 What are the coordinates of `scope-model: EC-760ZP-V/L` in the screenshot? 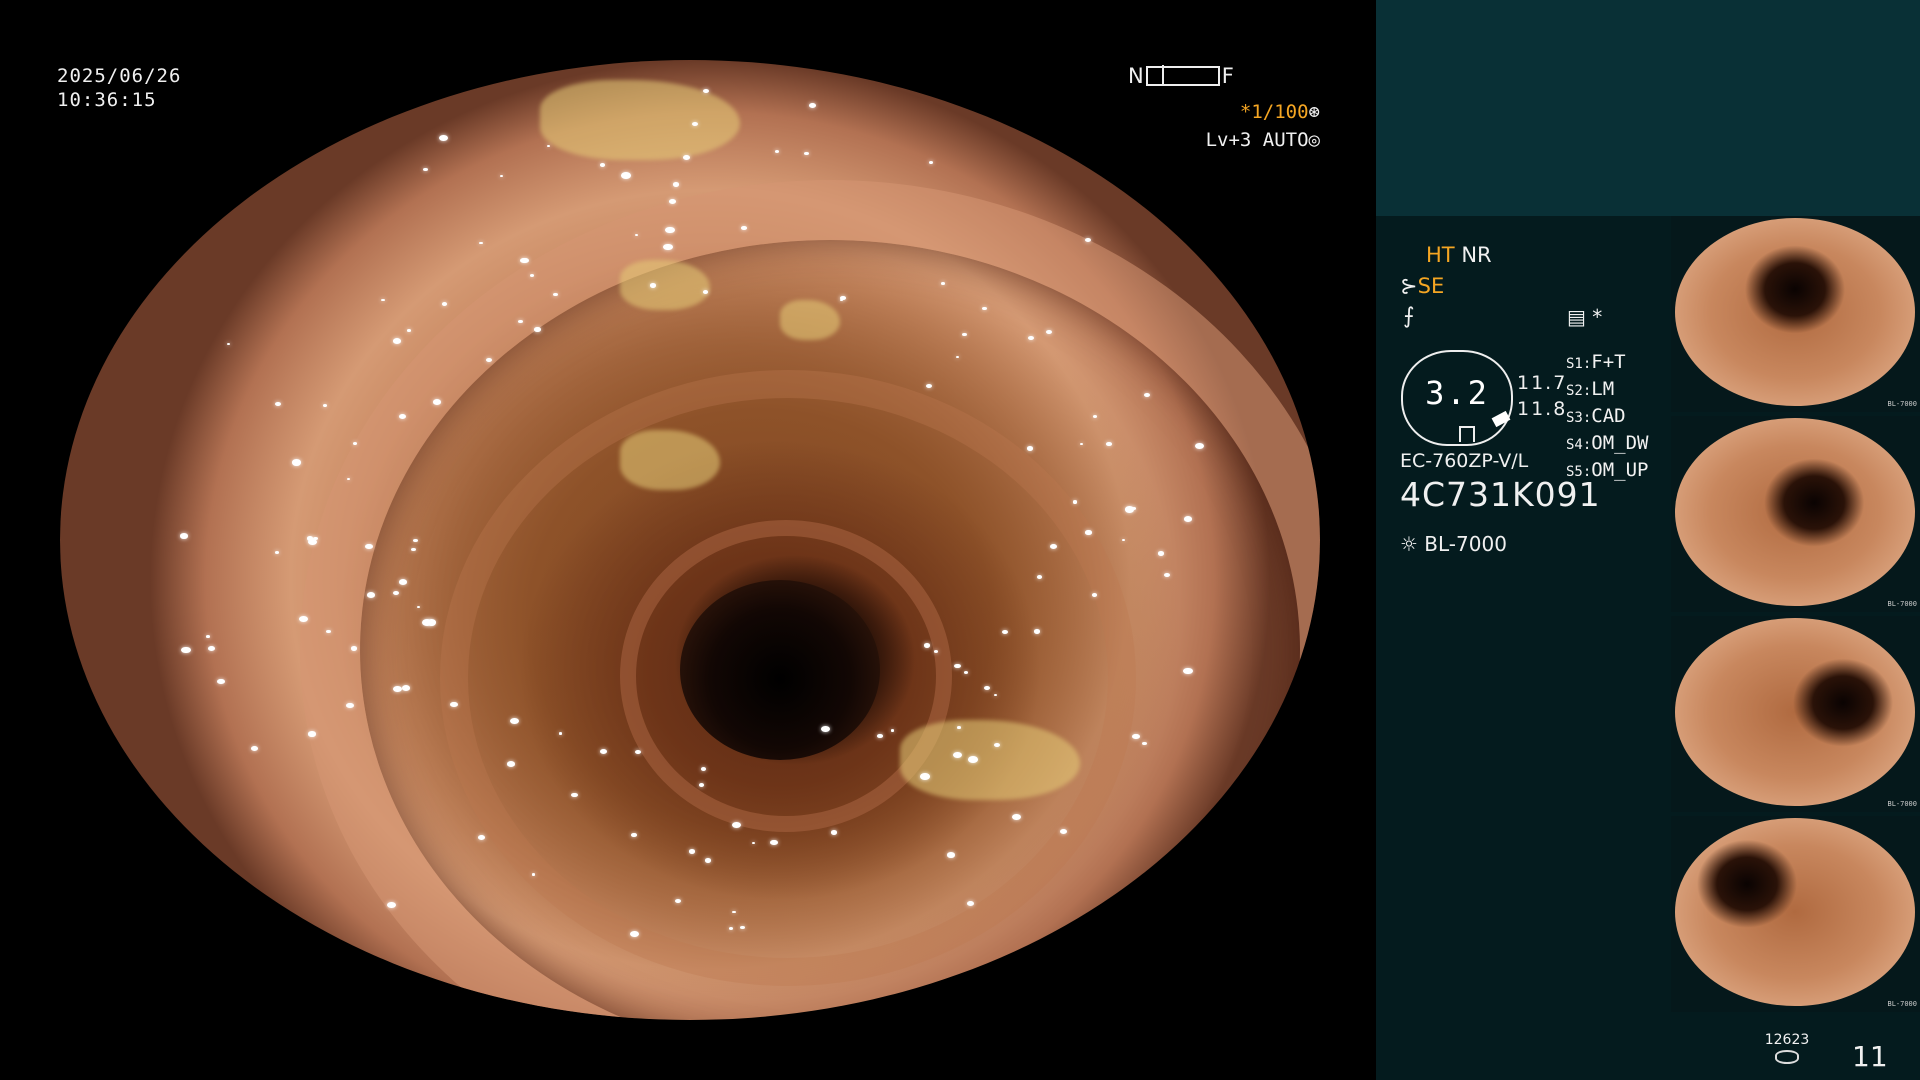 It's located at (1464, 461).